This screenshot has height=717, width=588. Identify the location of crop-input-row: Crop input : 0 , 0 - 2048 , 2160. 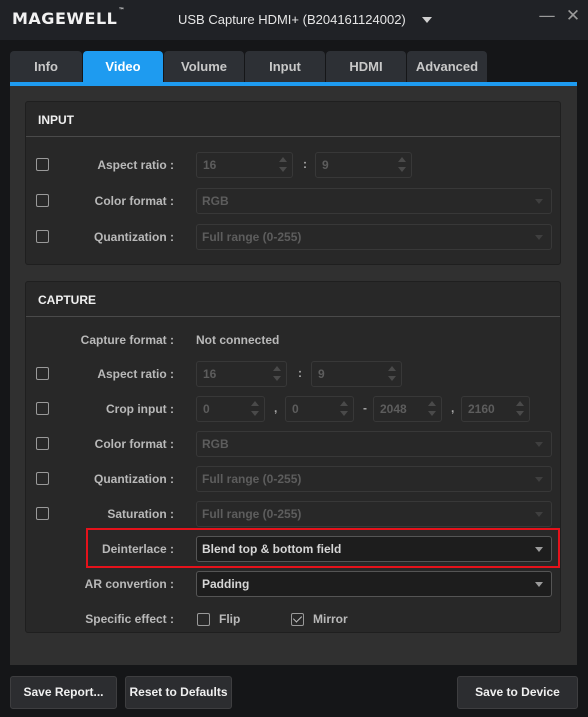
(294, 409).